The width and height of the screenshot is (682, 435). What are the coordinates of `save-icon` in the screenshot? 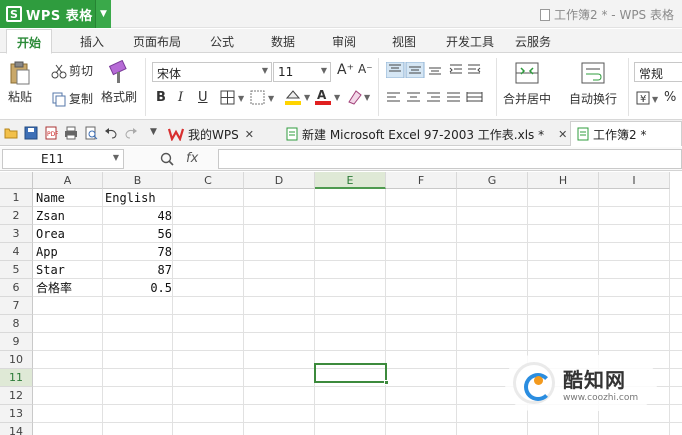 It's located at (31, 133).